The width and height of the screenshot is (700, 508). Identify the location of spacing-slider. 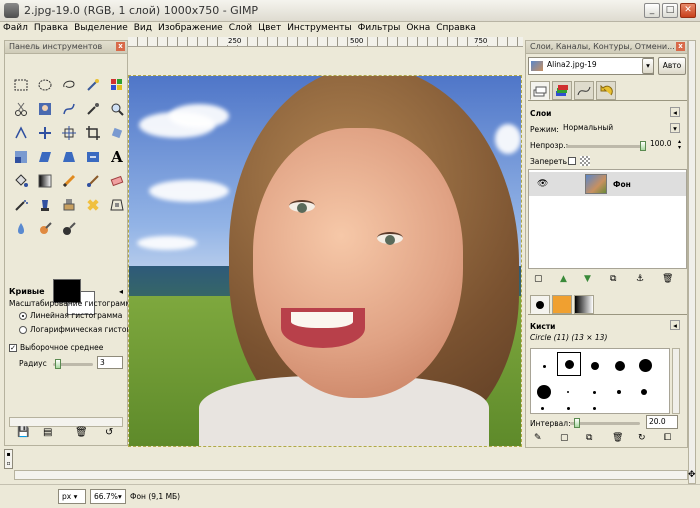
(605, 423).